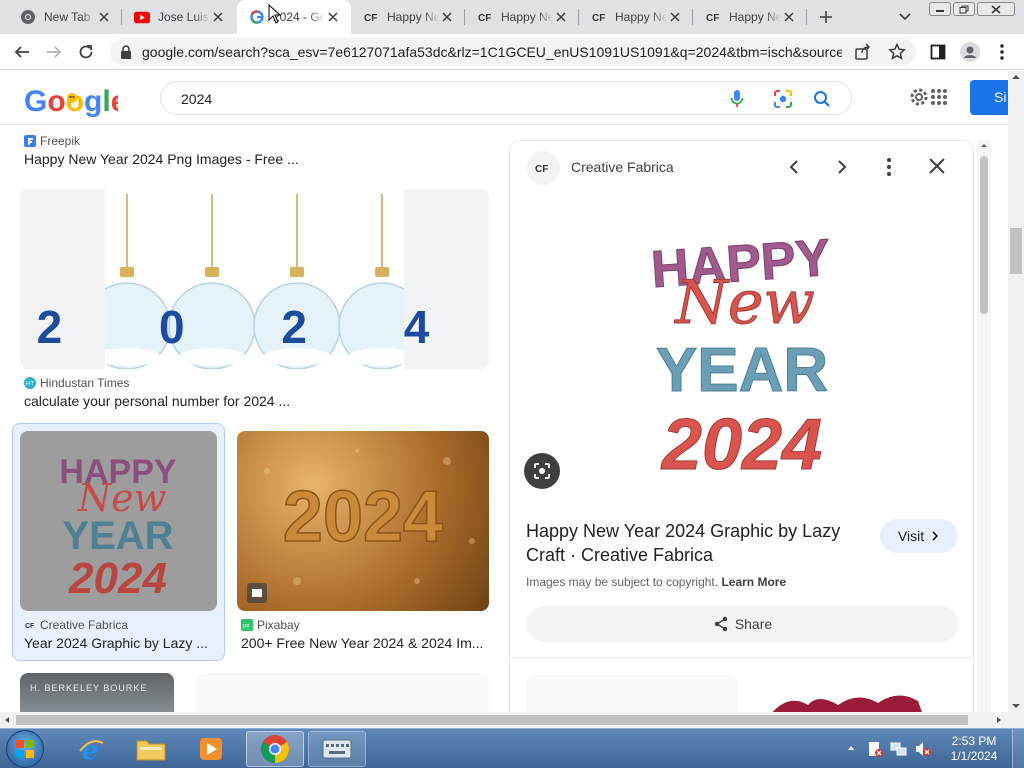  I want to click on forward-button, so click(54, 52).